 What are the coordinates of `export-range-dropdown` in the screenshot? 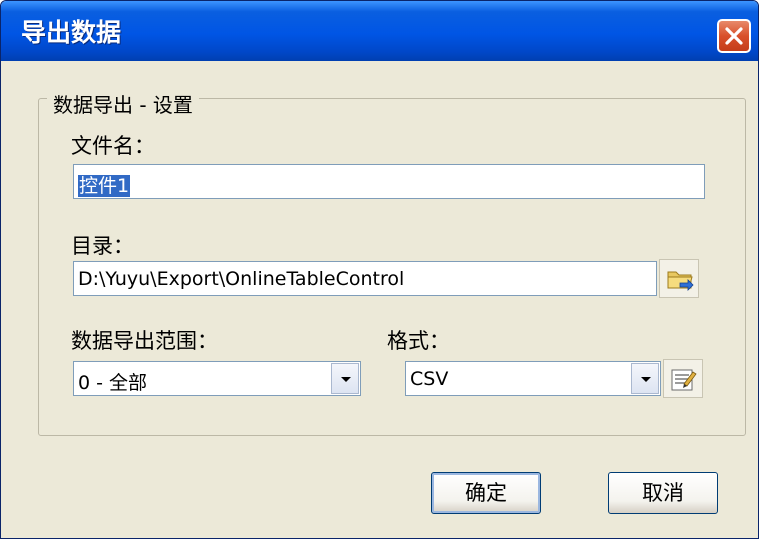 It's located at (345, 378).